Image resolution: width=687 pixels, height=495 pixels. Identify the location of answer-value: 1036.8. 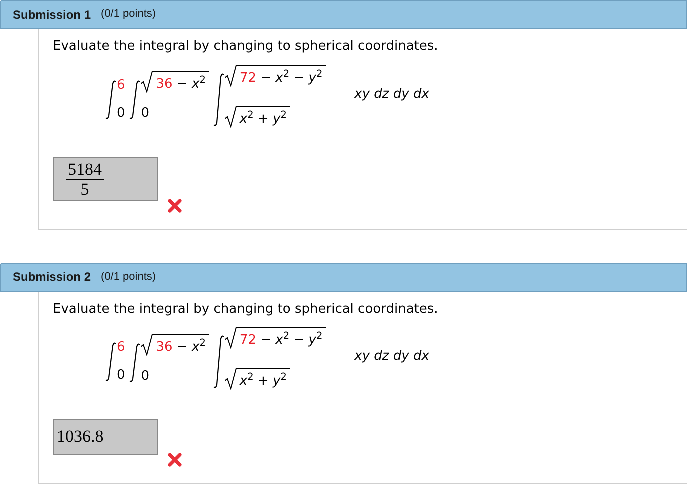
(80, 437).